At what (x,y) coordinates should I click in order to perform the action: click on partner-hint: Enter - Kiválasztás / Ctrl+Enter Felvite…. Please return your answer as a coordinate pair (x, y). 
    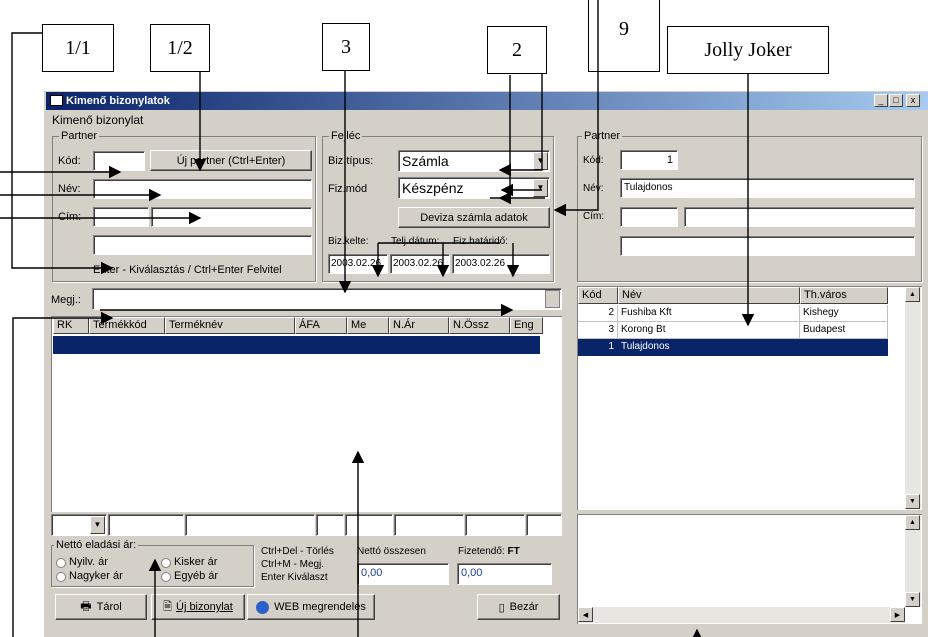
    Looking at the image, I should click on (187, 270).